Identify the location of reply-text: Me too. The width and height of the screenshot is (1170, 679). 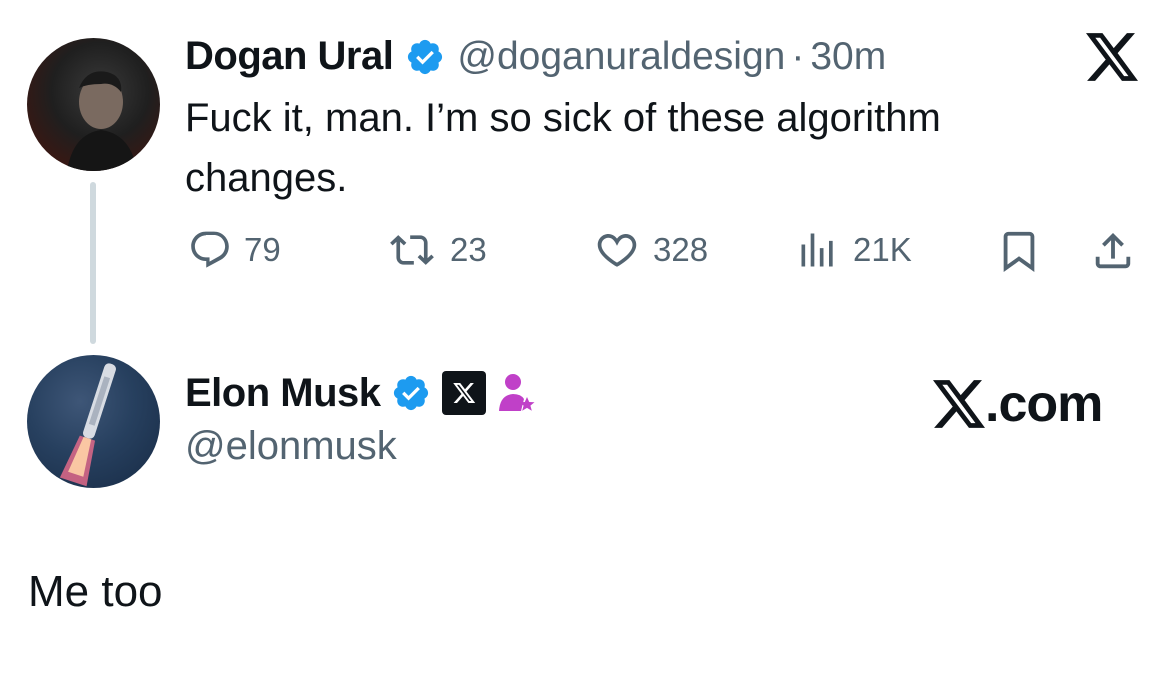
(95, 591).